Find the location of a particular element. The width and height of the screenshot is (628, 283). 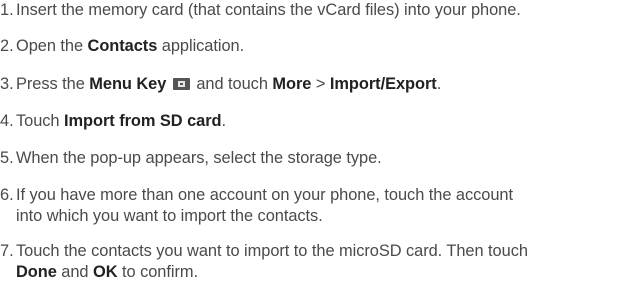

key-term: Done is located at coordinates (36, 272).